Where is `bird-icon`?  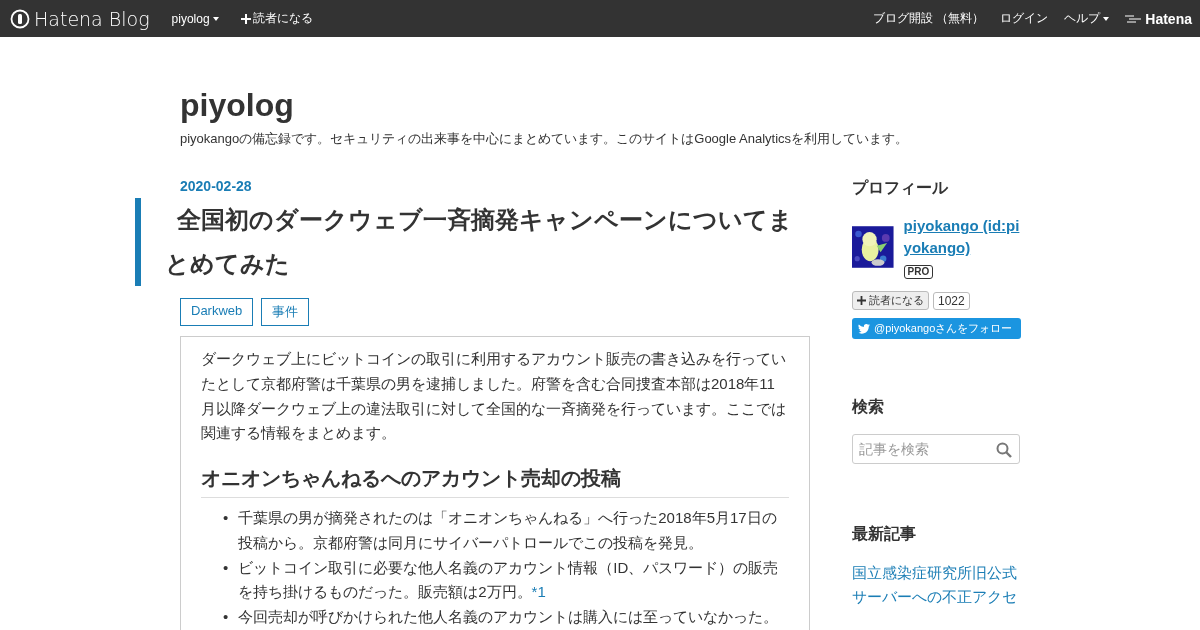
bird-icon is located at coordinates (864, 328).